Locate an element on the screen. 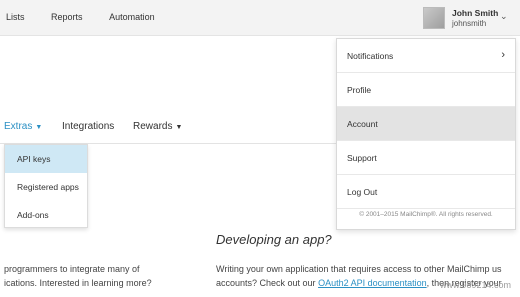  nav-extras-label: Extras is located at coordinates (18, 126).